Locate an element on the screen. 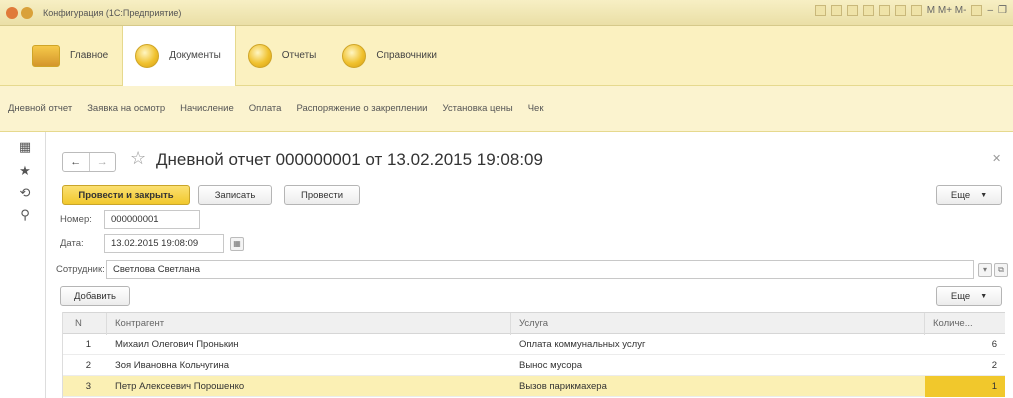 The height and width of the screenshot is (398, 1013). memory-buttons: M M+ M- is located at coordinates (947, 10).